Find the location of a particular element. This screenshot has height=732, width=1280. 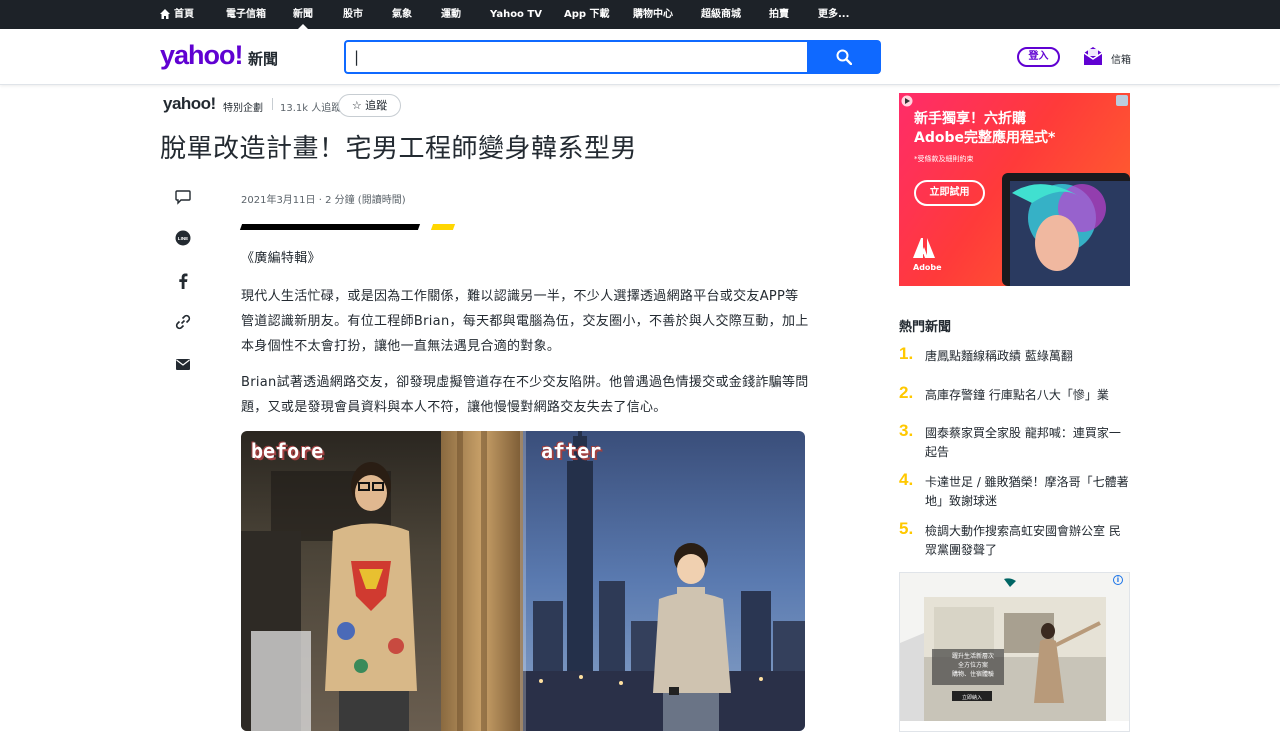

cathay-ad: i 躍升生活新層次 全方位方案 購物、住宿體驗 立即納入 is located at coordinates (1014, 652).